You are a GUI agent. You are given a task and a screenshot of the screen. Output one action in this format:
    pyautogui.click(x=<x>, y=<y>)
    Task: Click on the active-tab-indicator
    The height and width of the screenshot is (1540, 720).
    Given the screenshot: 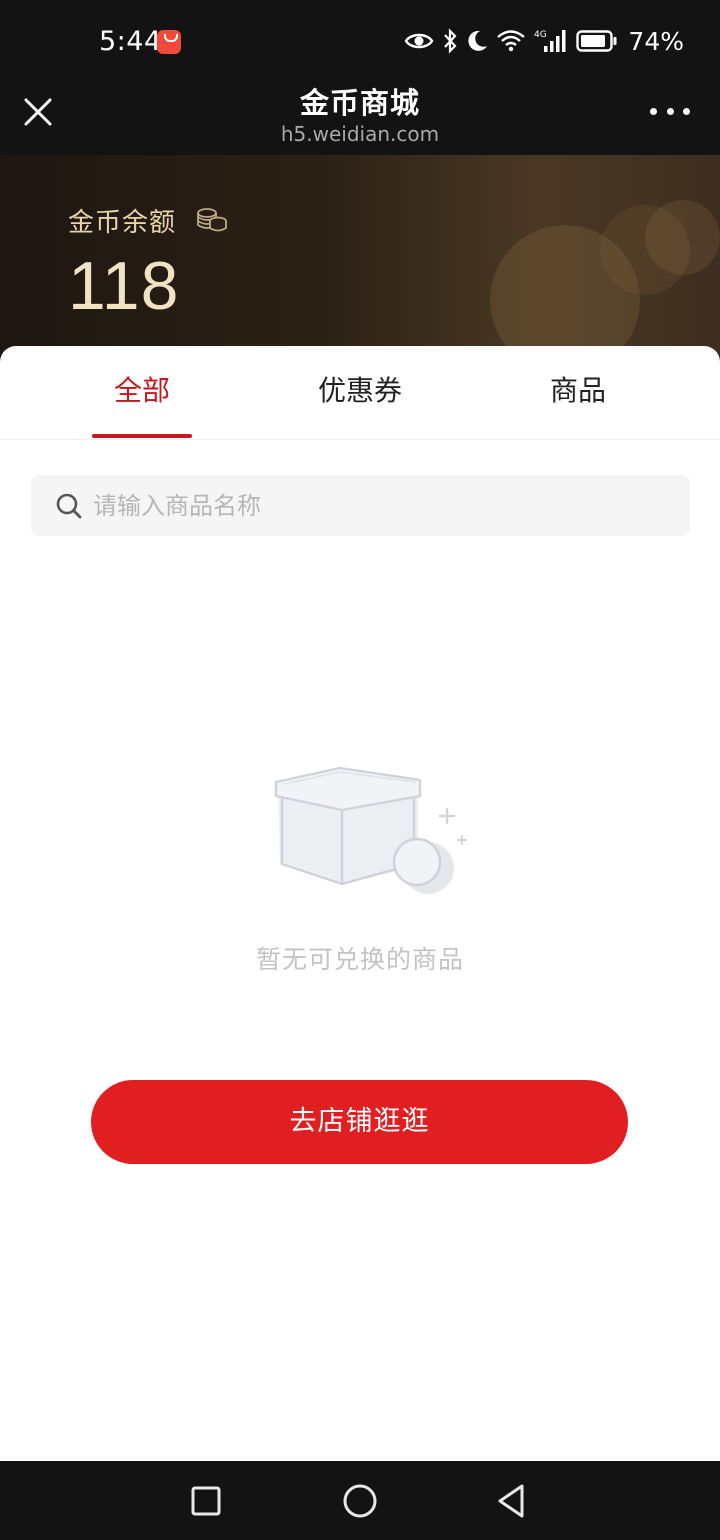 What is the action you would take?
    pyautogui.click(x=142, y=436)
    